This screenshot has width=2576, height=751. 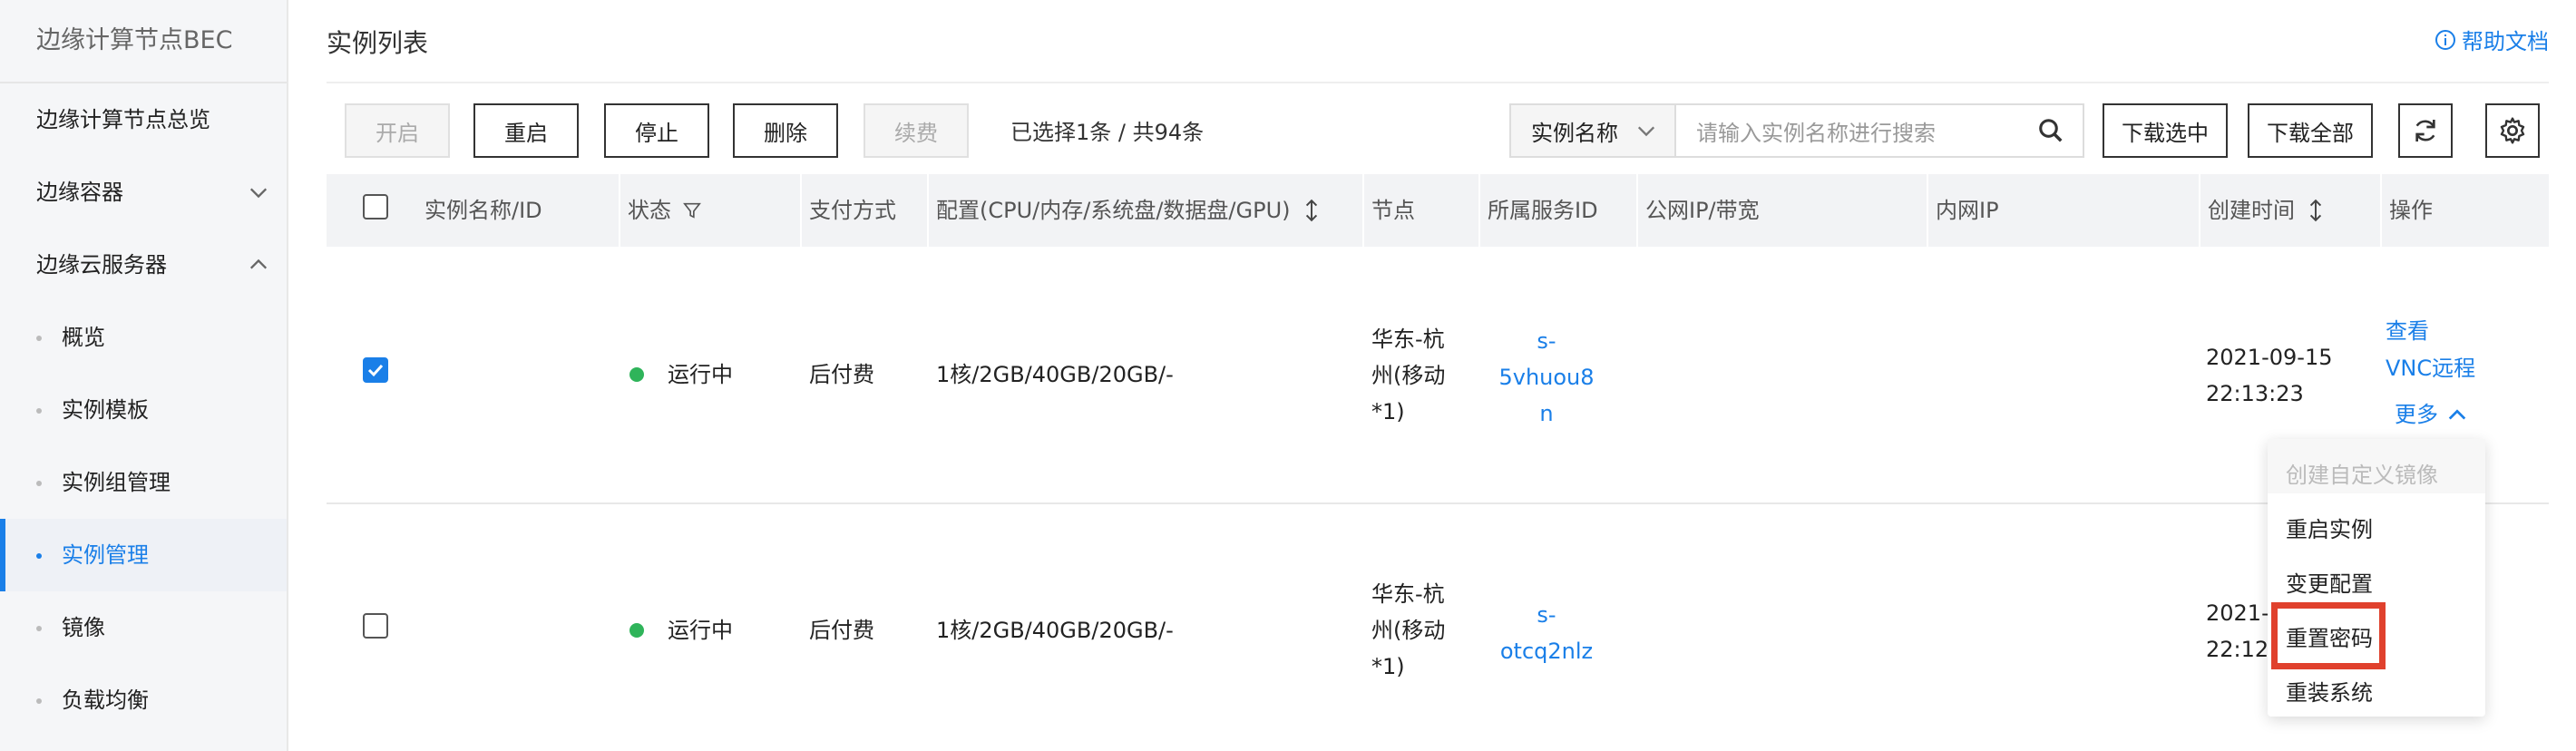 What do you see at coordinates (2329, 527) in the screenshot?
I see `menu-item-restart-instance: 重启实例` at bounding box center [2329, 527].